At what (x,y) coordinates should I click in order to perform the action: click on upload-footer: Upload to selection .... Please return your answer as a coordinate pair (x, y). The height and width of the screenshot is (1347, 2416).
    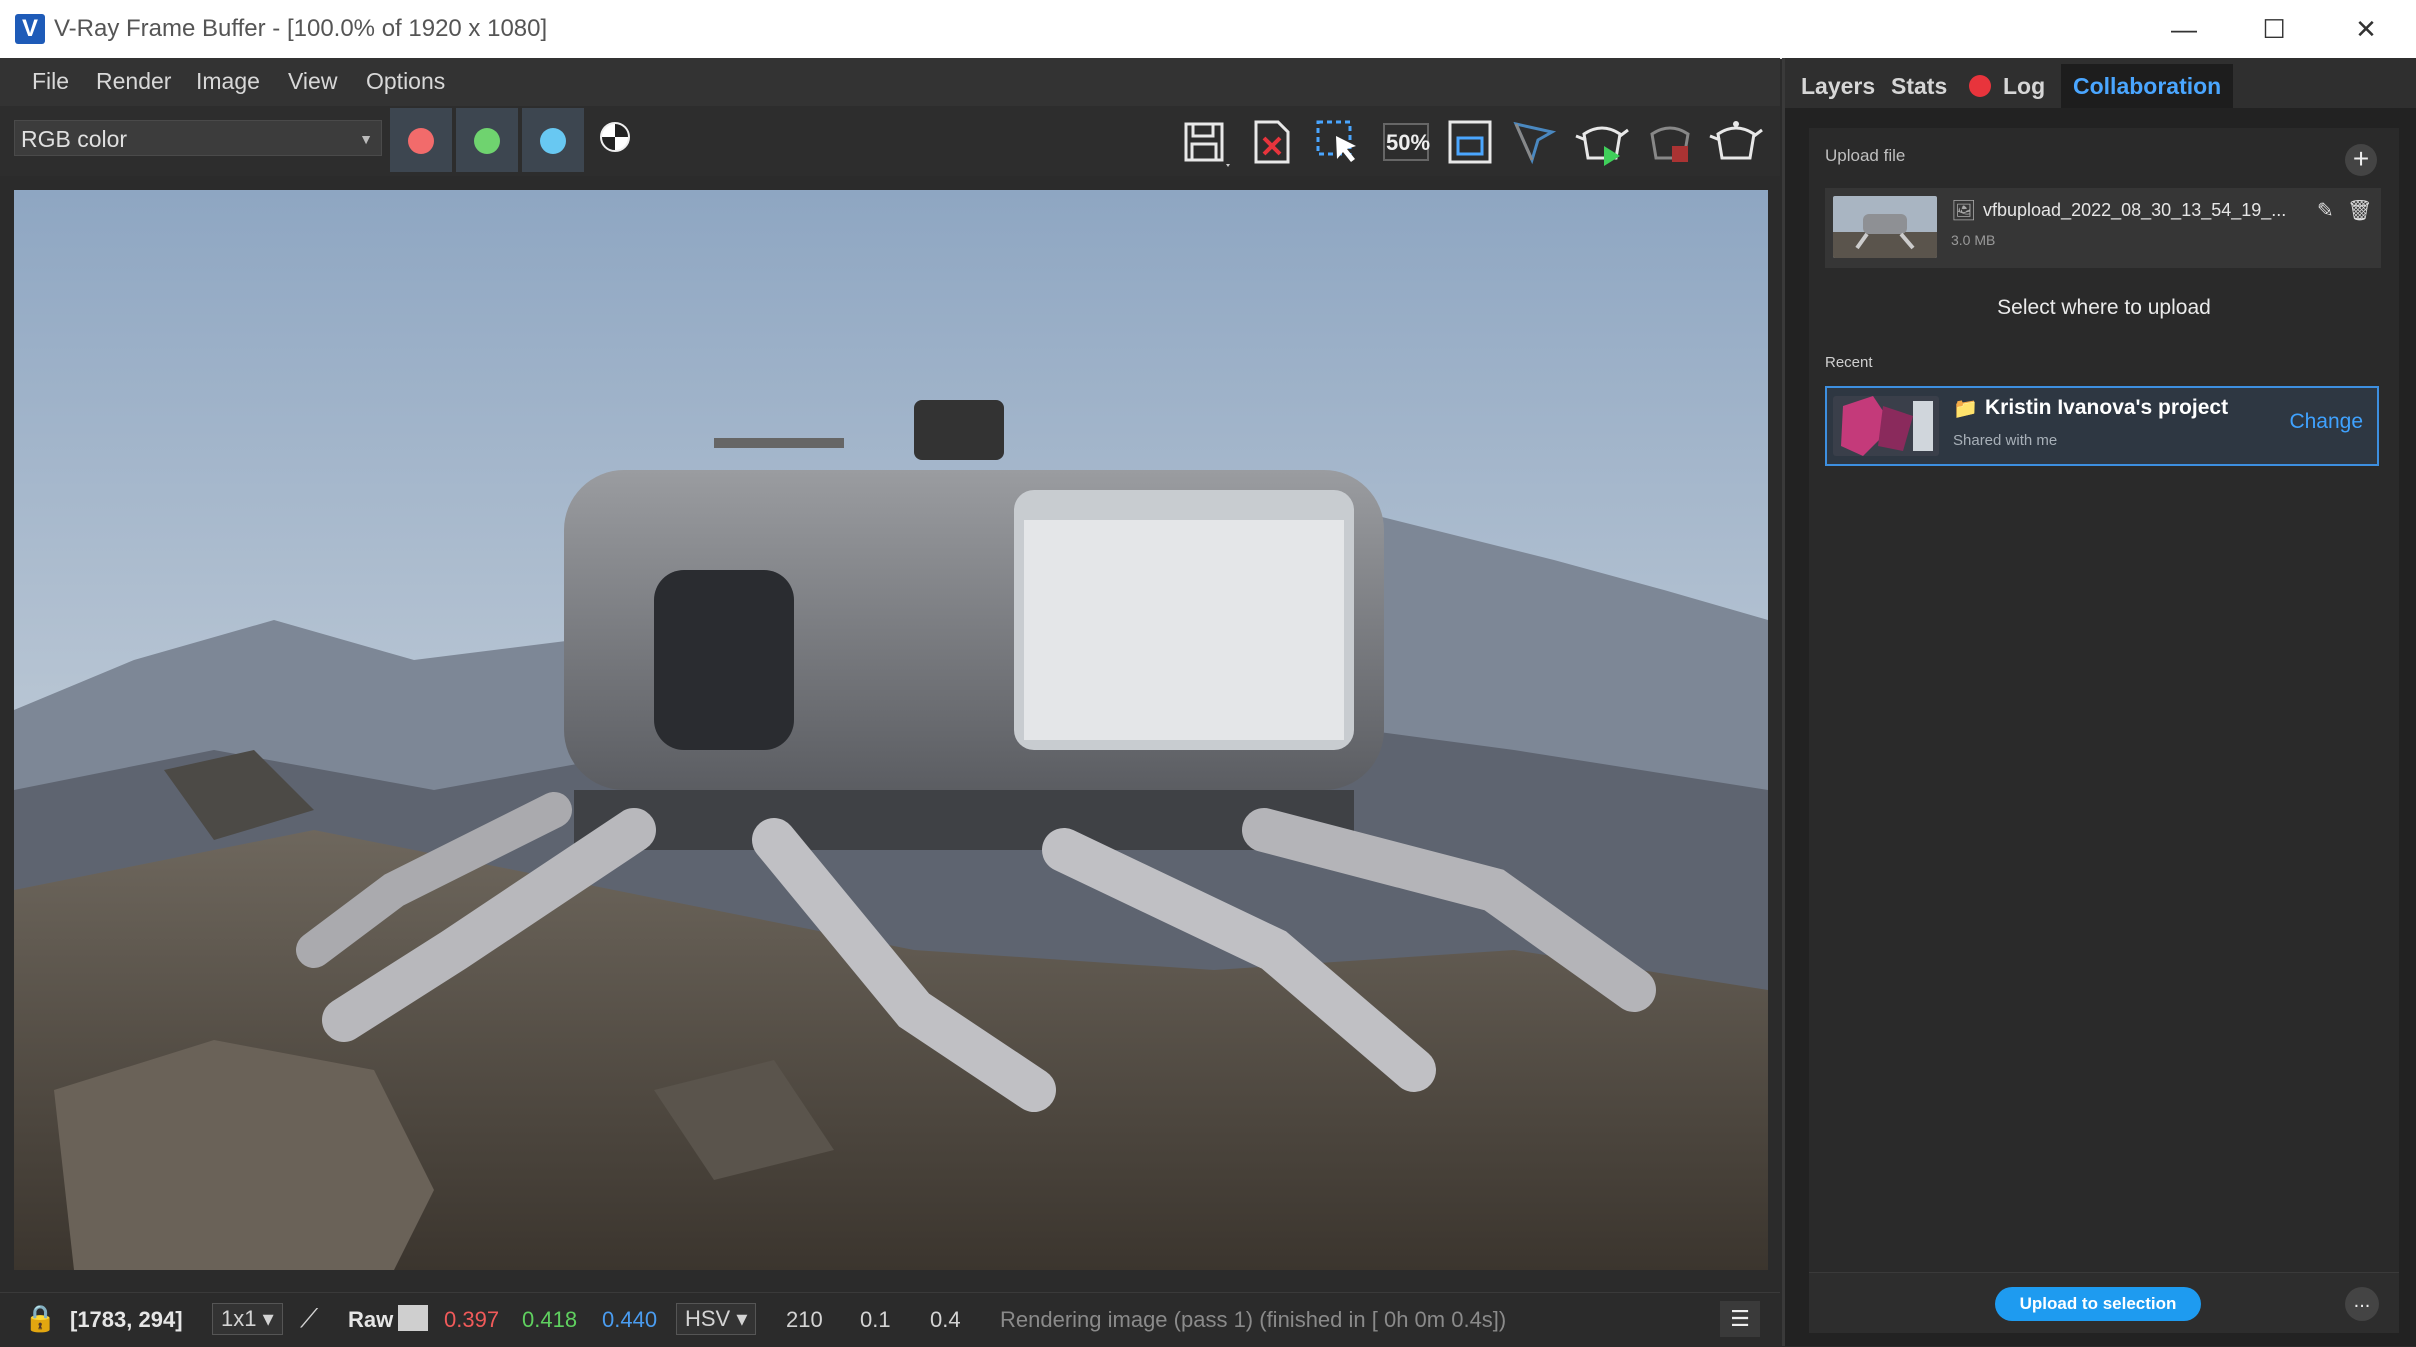
    Looking at the image, I should click on (2104, 1302).